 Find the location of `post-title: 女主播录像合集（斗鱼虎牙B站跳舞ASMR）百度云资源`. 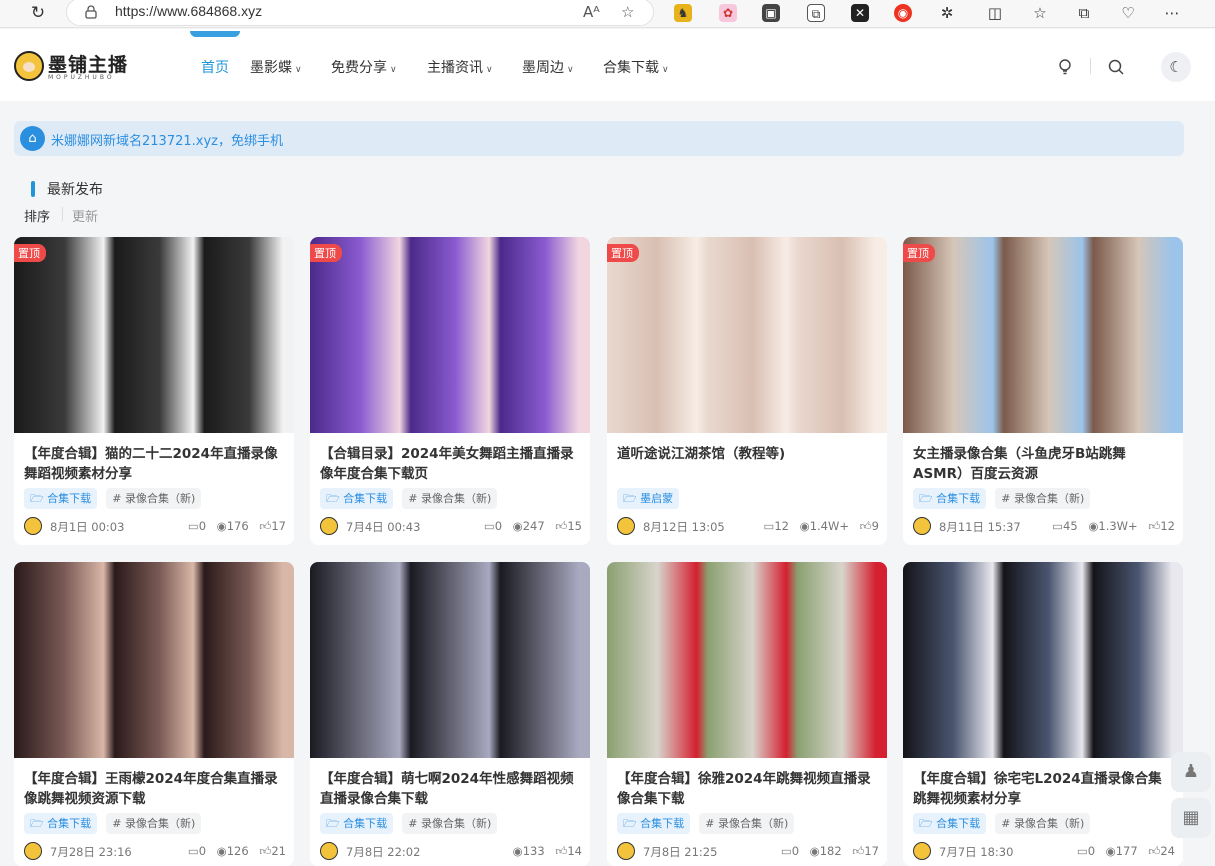

post-title: 女主播录像合集（斗鱼虎牙B站跳舞ASMR）百度云资源 is located at coordinates (1044, 464).